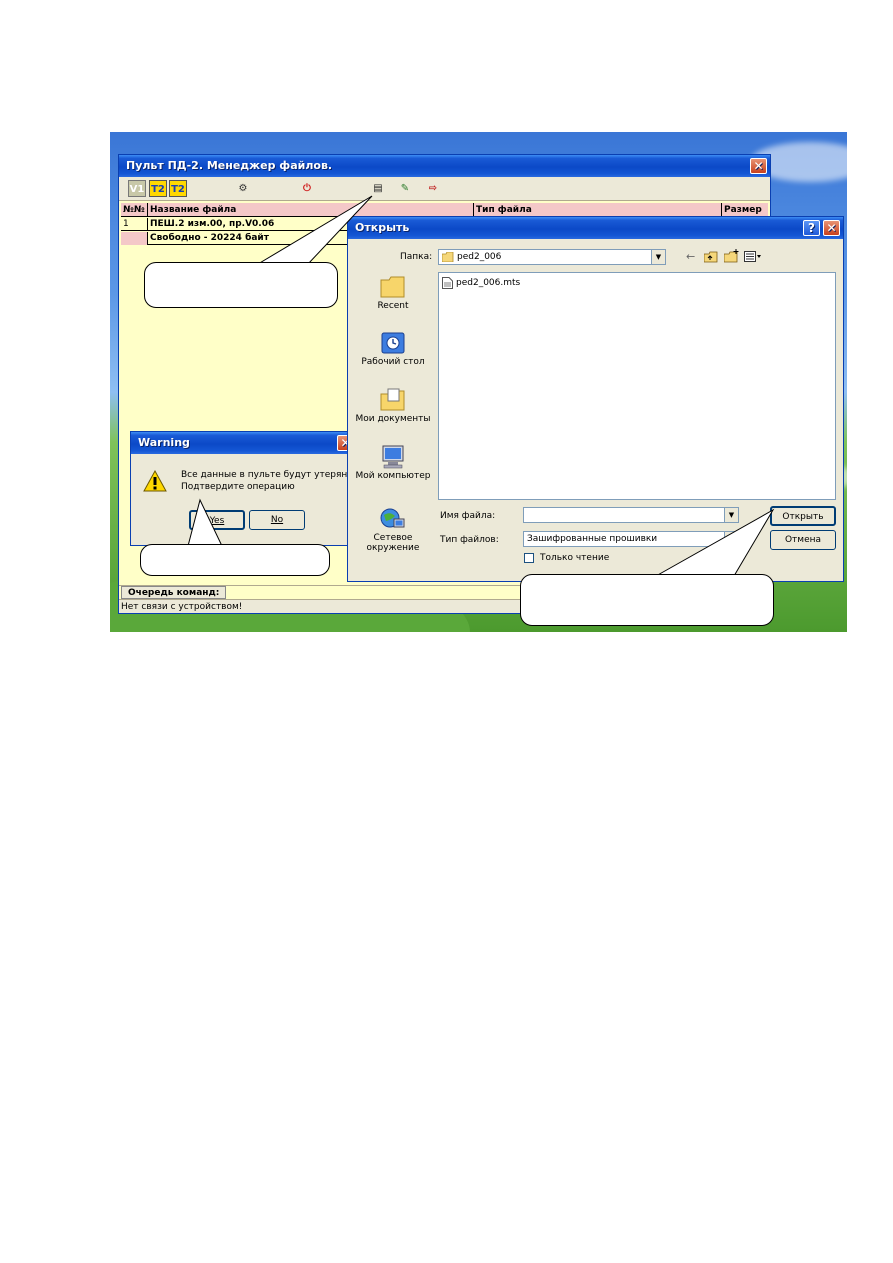 This screenshot has height=1263, width=893. I want to click on callout-load-button, so click(241, 285).